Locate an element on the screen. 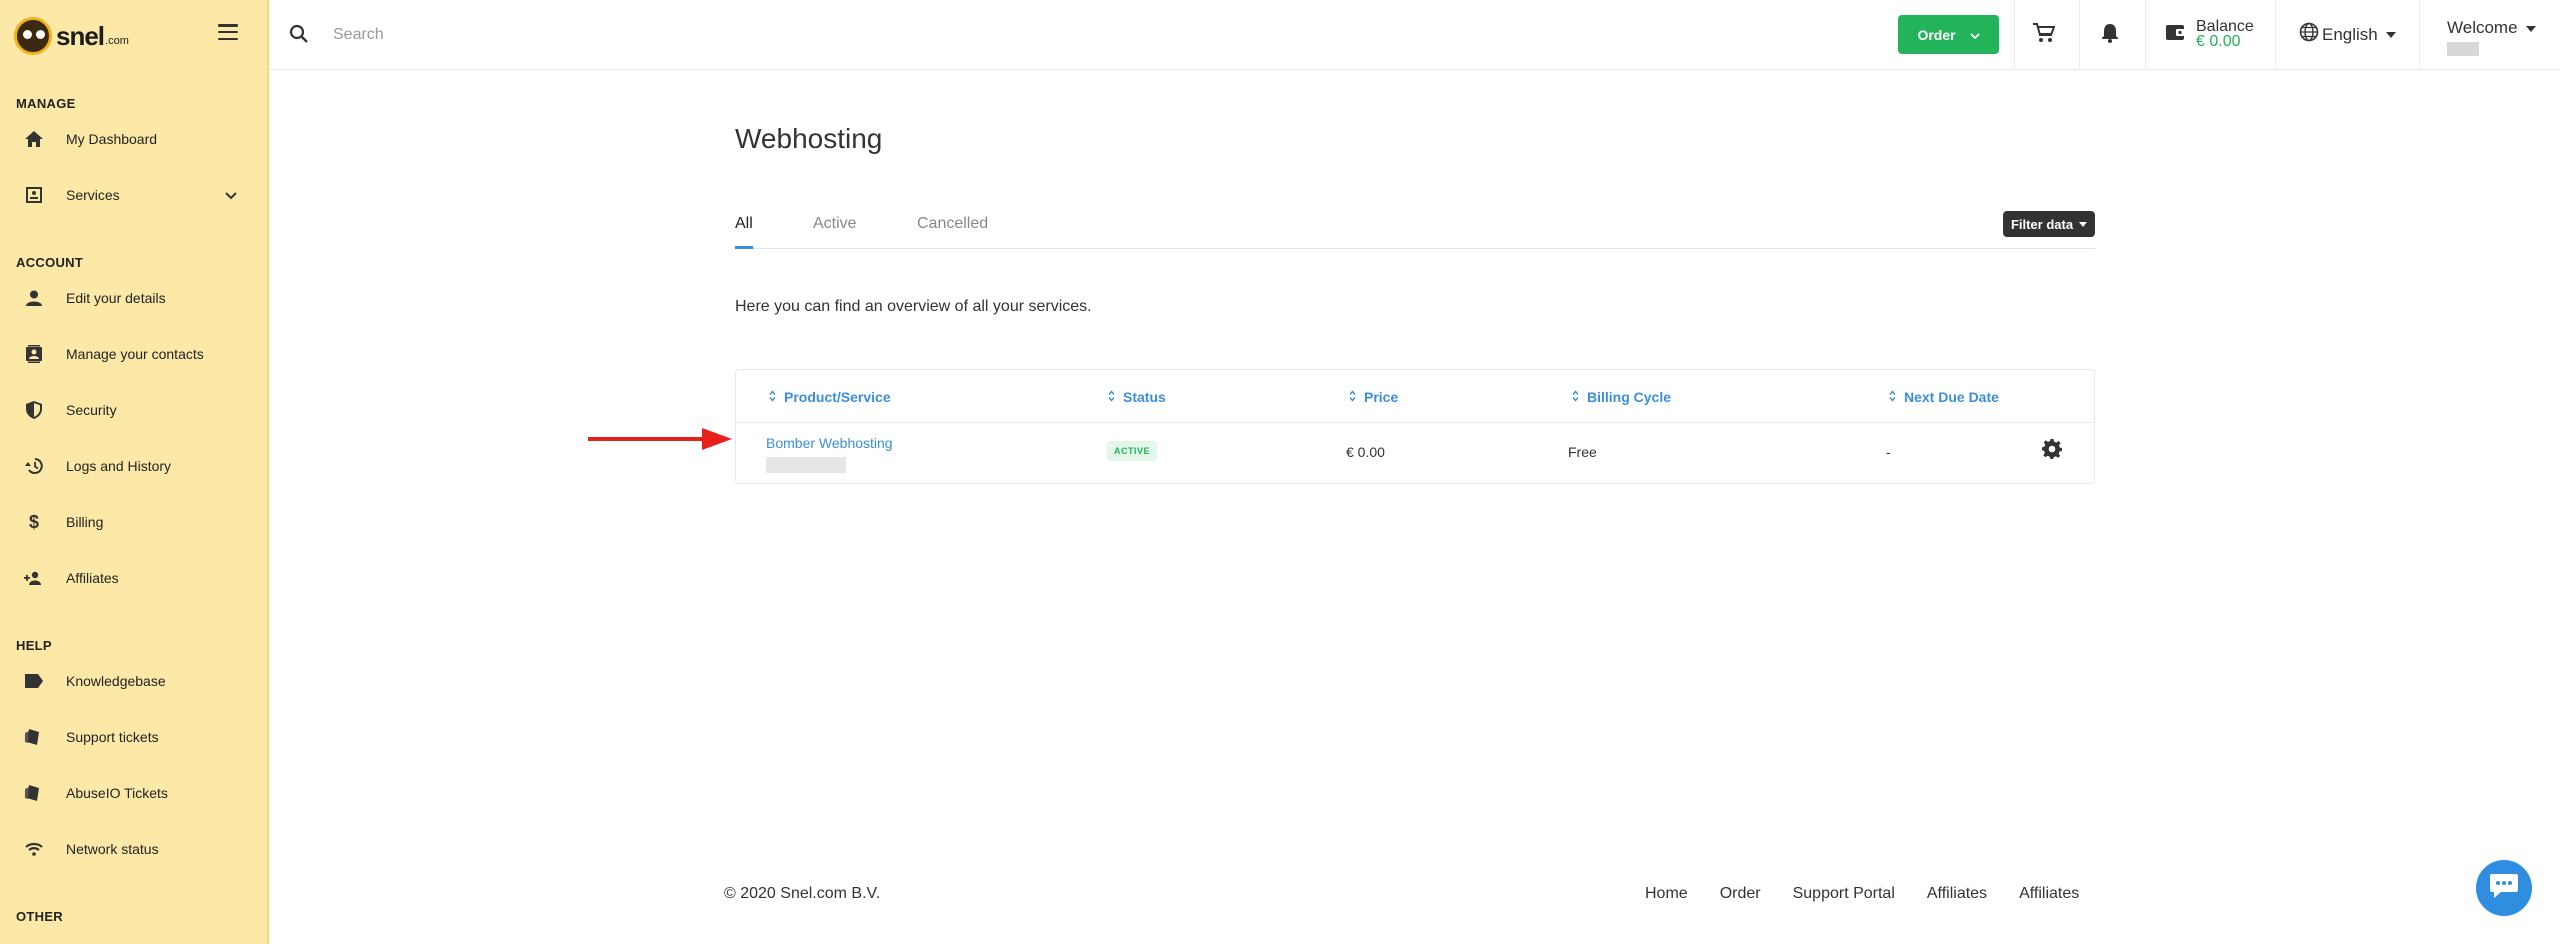 This screenshot has height=944, width=2560. sidebar-item-affiliates: Affiliates is located at coordinates (133, 578).